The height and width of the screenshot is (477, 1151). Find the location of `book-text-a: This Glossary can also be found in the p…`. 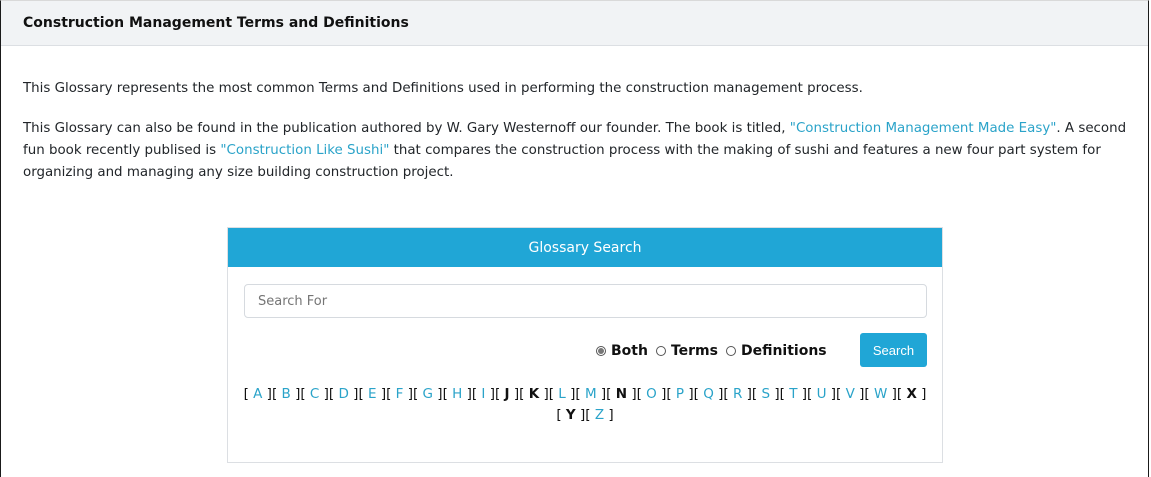

book-text-a: This Glossary can also be found in the p… is located at coordinates (406, 128).